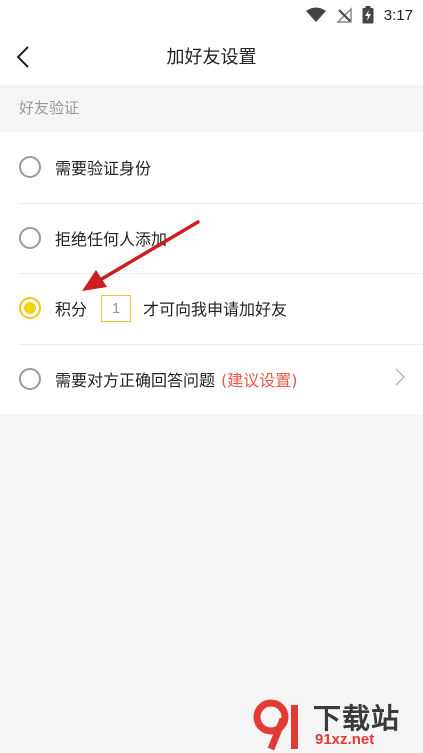  I want to click on radio-points, so click(30, 308).